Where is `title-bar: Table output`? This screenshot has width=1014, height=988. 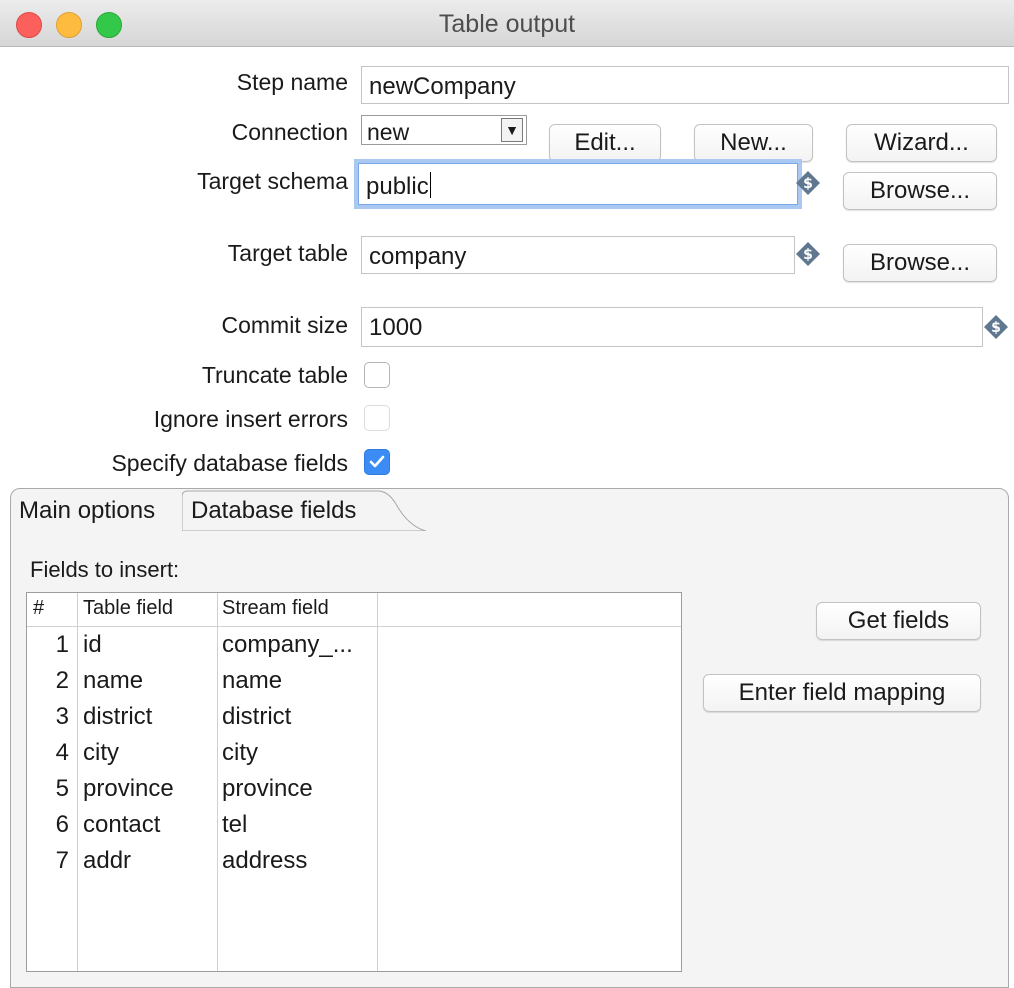 title-bar: Table output is located at coordinates (507, 23).